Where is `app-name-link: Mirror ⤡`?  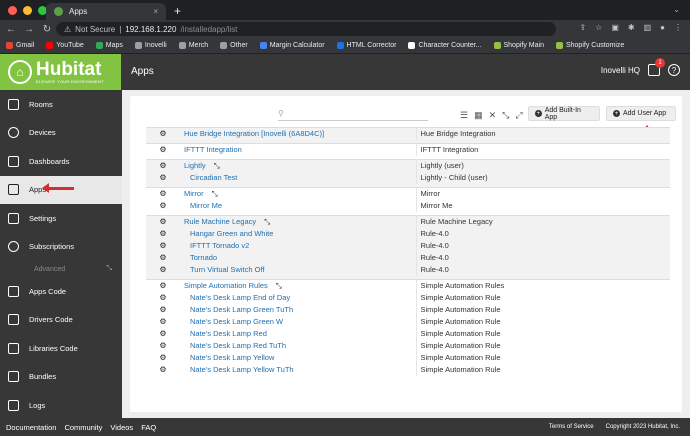
app-name-link: Mirror ⤡ is located at coordinates (298, 193).